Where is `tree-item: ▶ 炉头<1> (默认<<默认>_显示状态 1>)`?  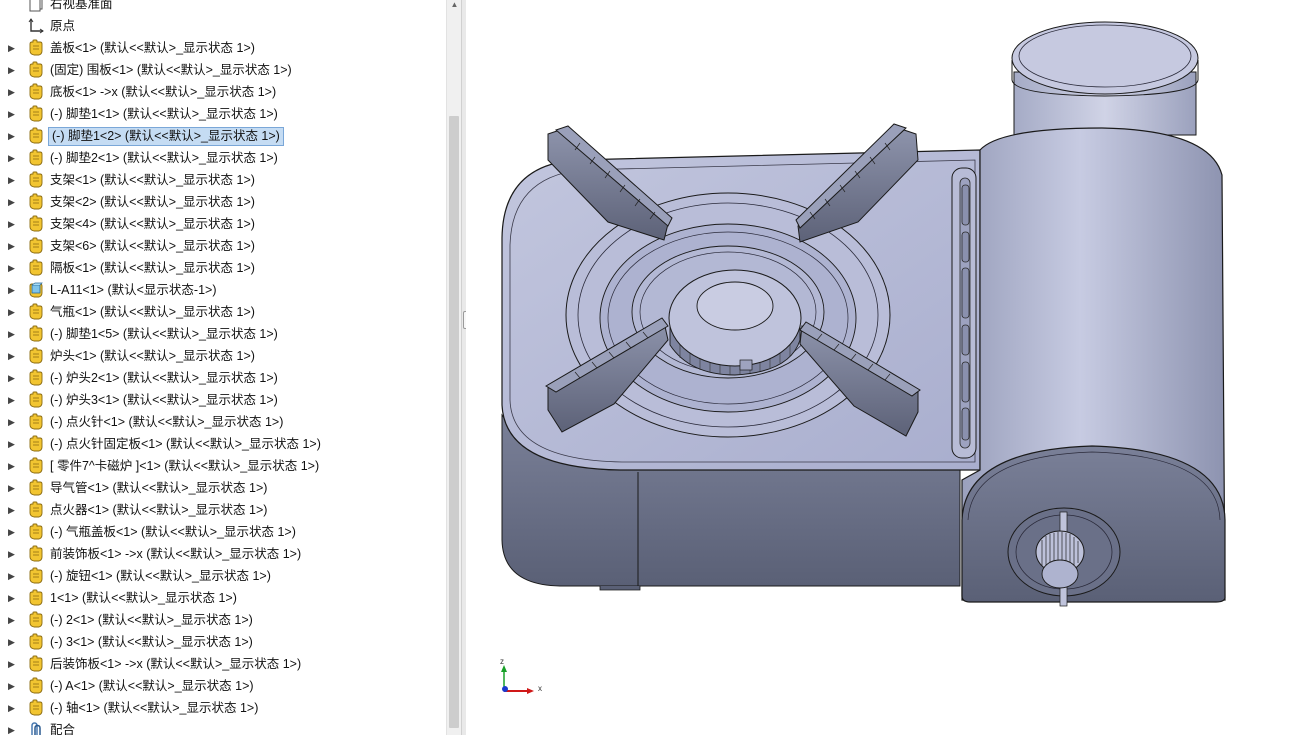
tree-item: ▶ 炉头<1> (默认<<默认>_显示状态 1>) is located at coordinates (223, 356).